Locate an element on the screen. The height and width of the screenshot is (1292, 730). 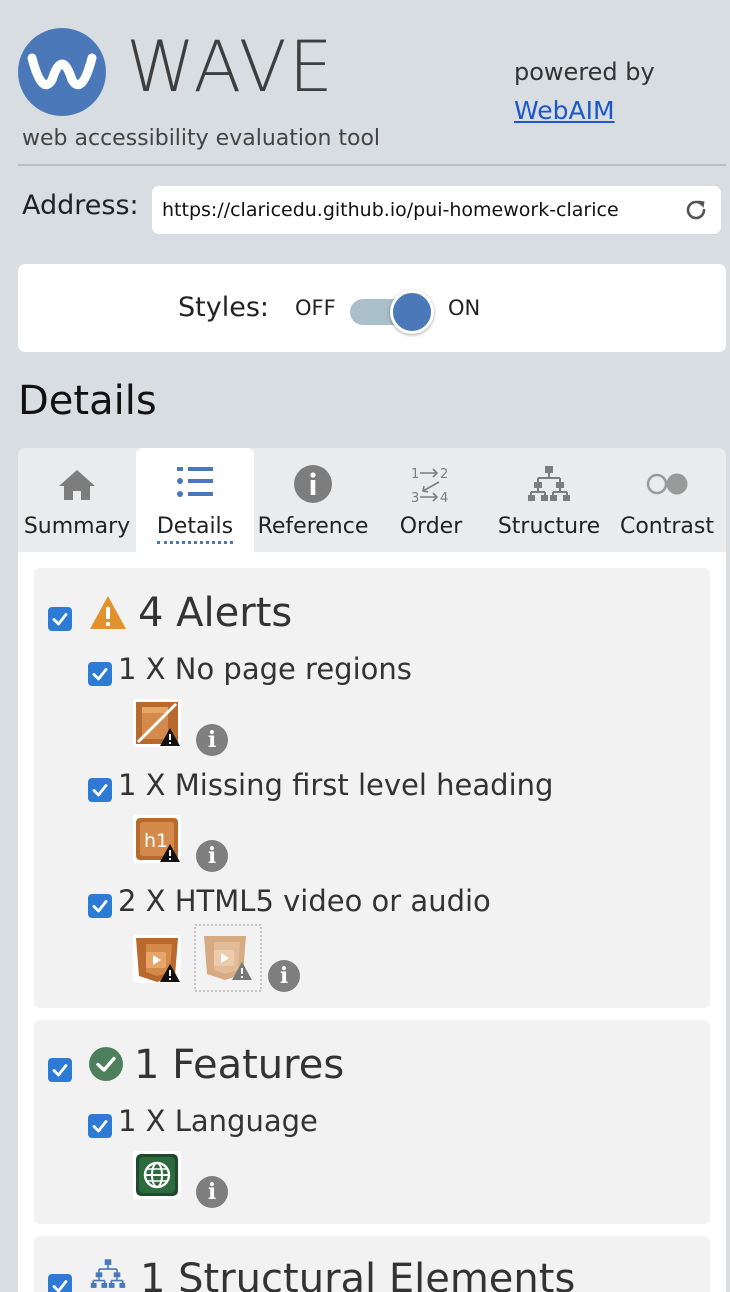
styles-on-label: ON is located at coordinates (464, 308).